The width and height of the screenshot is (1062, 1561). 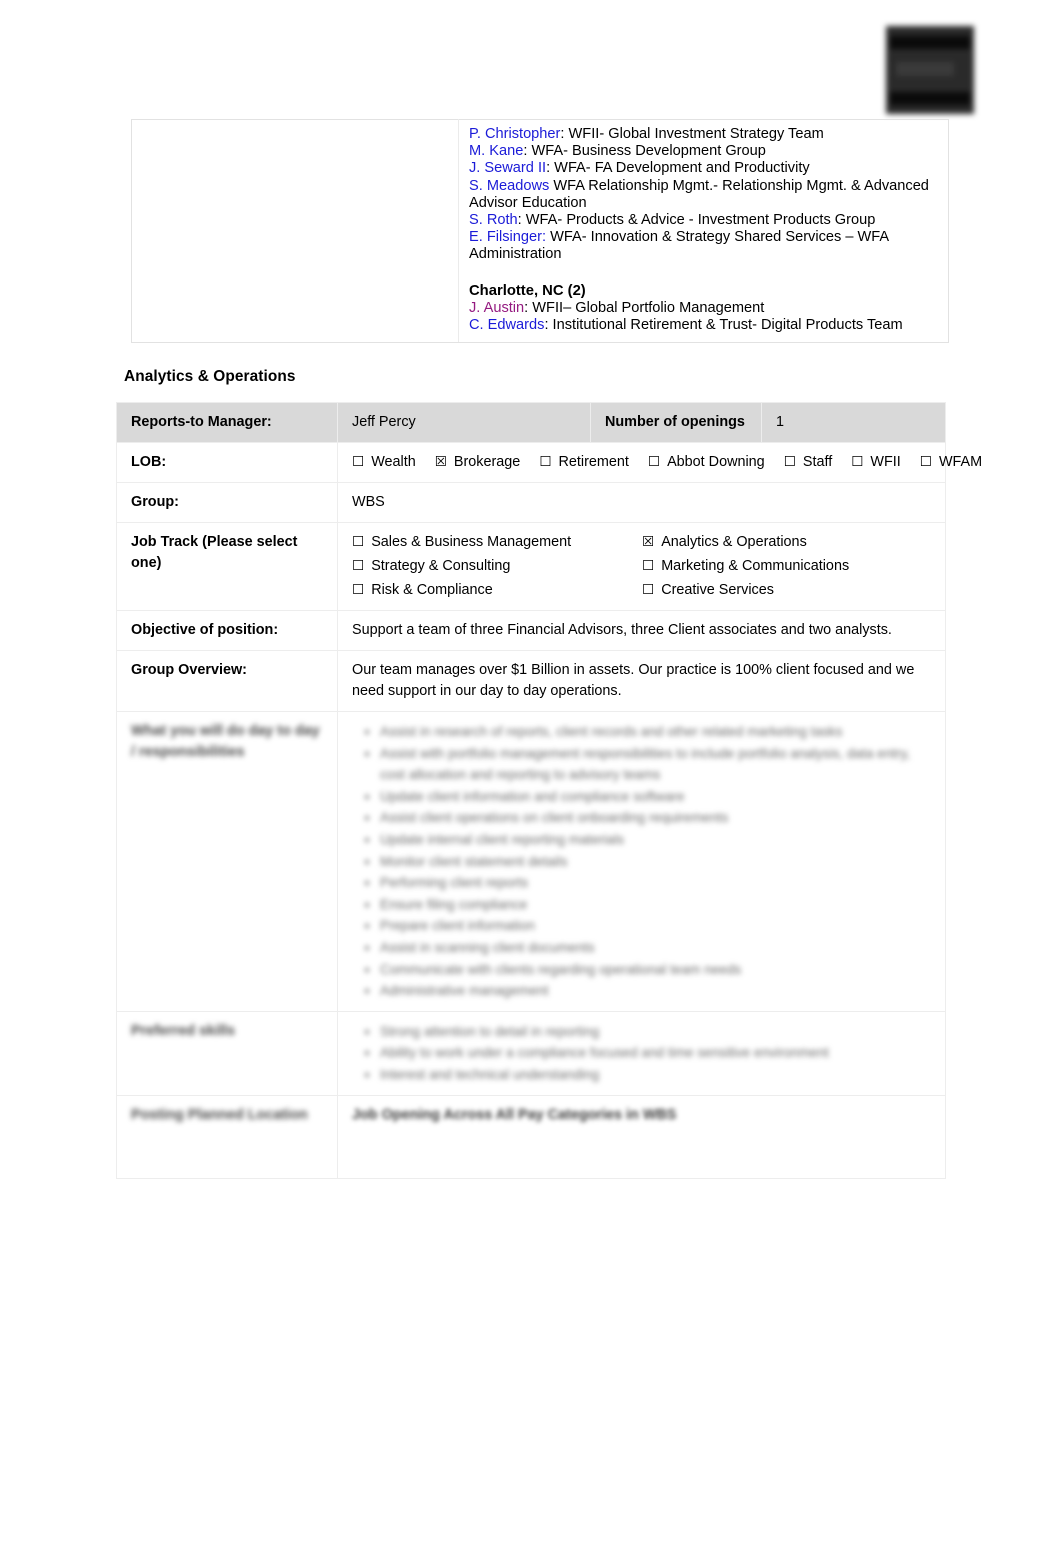 I want to click on lob-checkbox-brokerage: ☒ Brokerage, so click(x=478, y=462).